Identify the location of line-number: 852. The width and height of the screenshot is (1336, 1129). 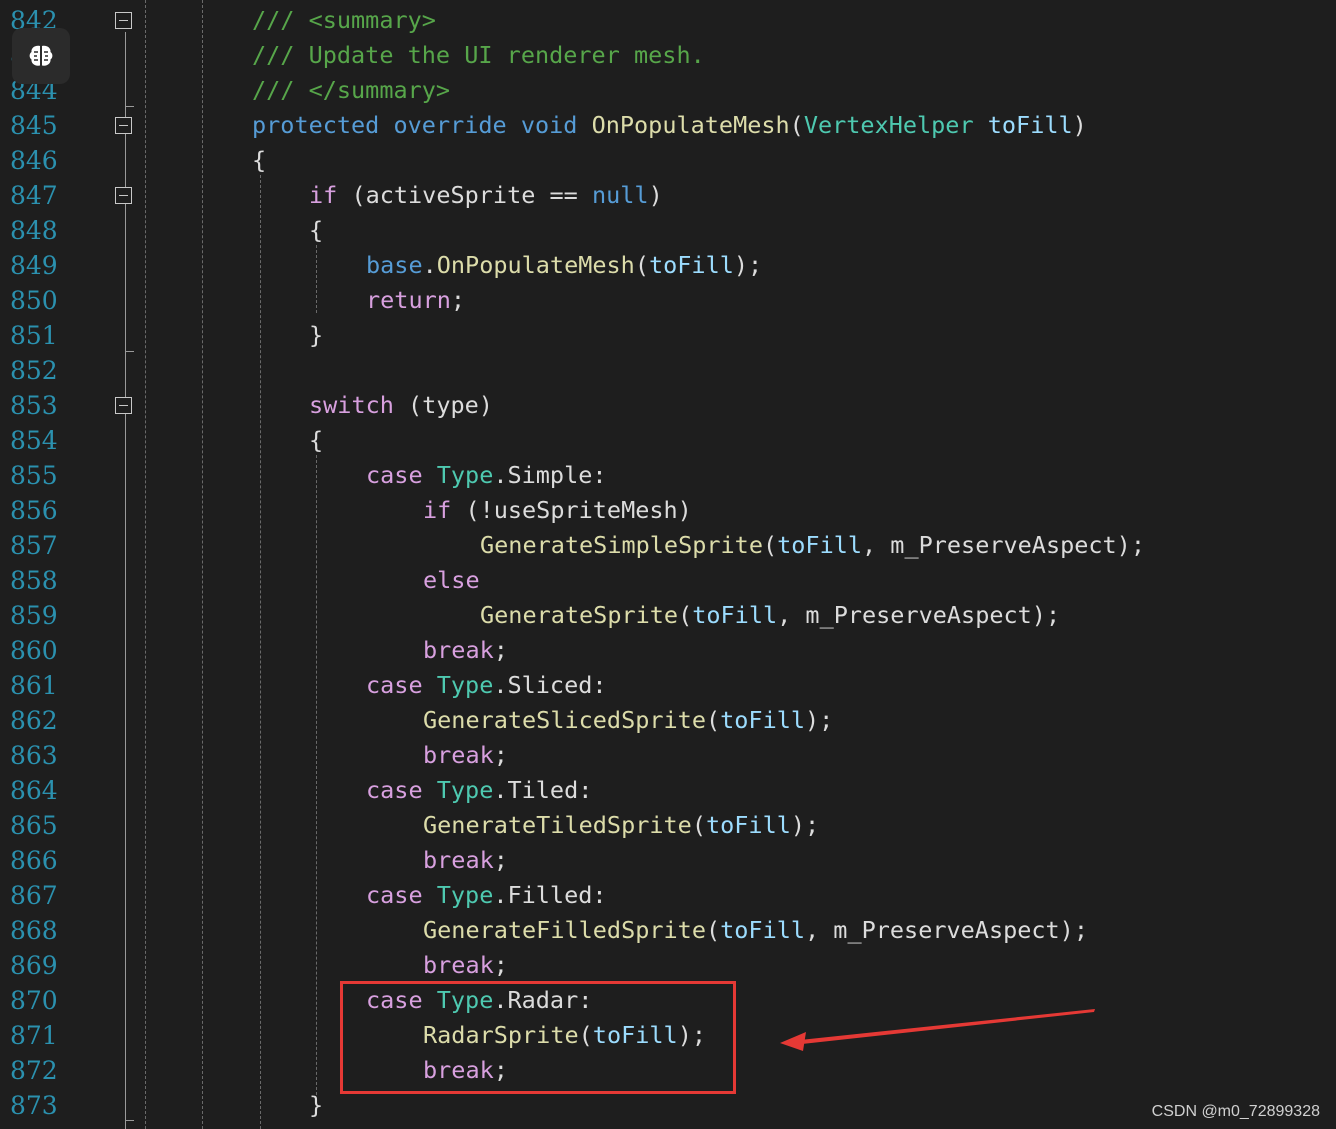
(34, 370).